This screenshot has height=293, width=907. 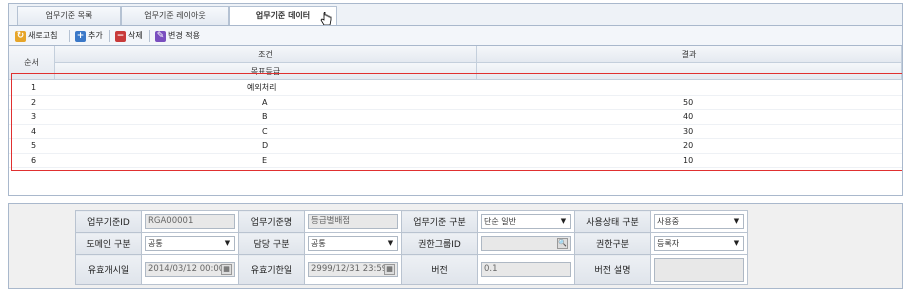 I want to click on auth-label: 권한구분, so click(x=612, y=243).